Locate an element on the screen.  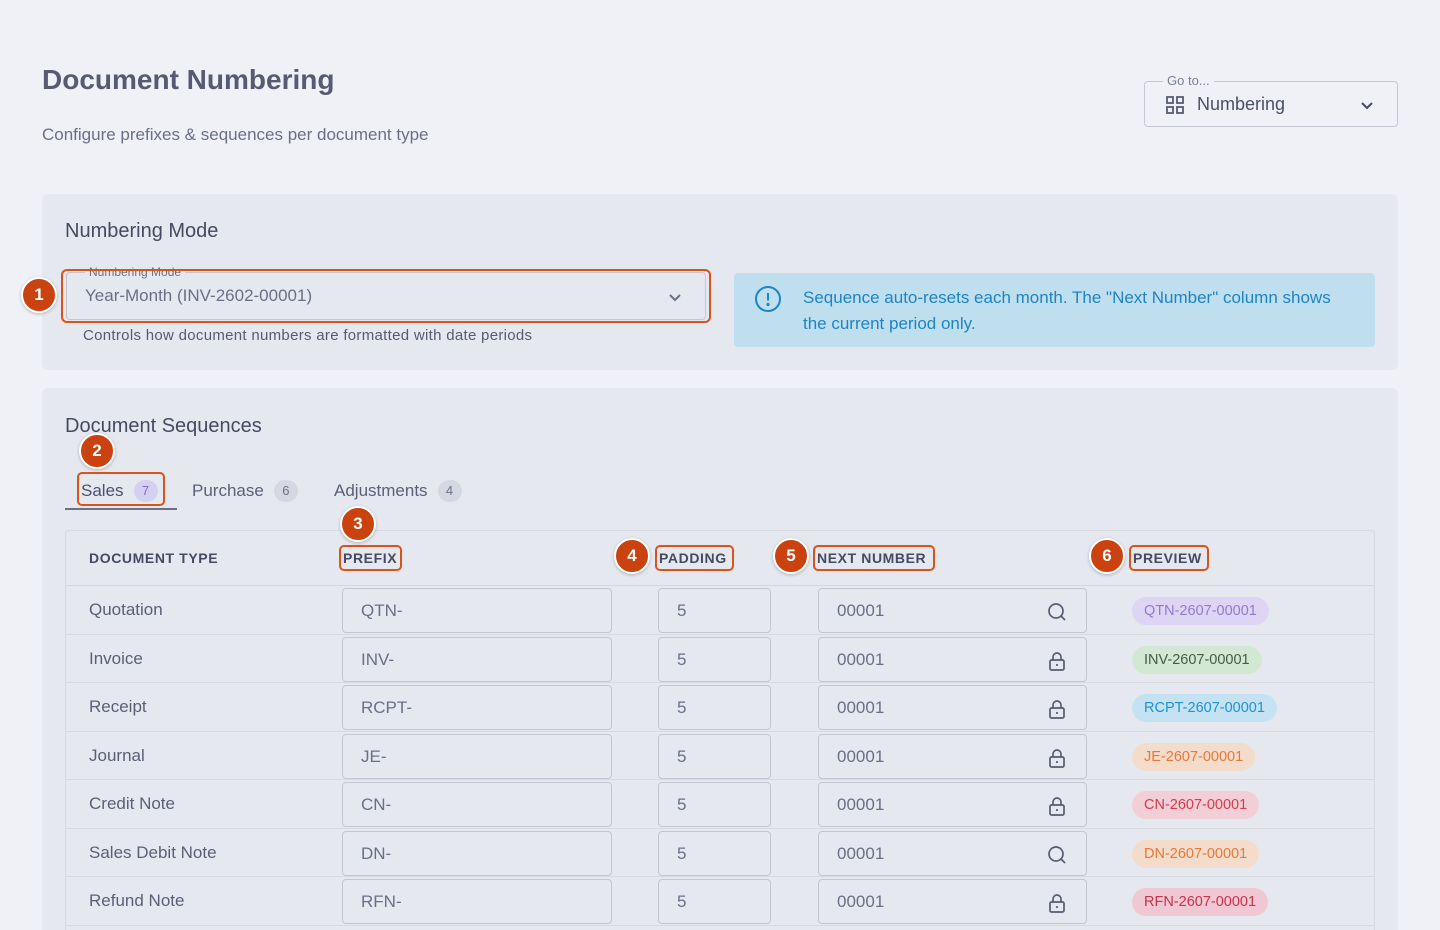
tab-active-indicator is located at coordinates (121, 509).